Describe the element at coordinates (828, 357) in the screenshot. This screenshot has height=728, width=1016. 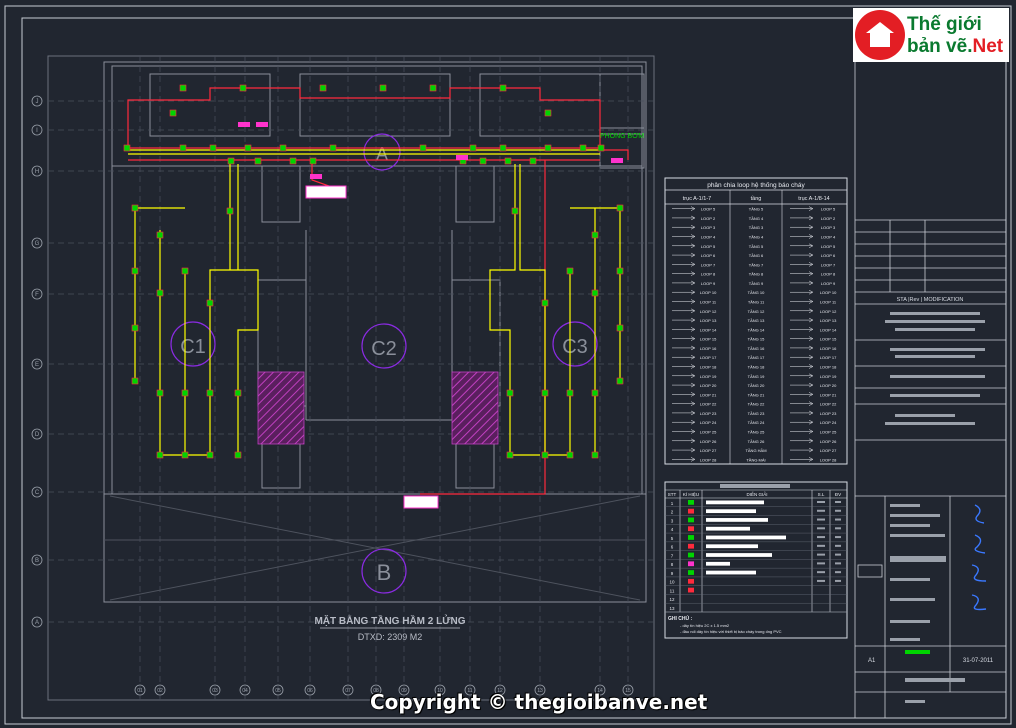
I see `zone-row-right-loop: LOOP 17` at that location.